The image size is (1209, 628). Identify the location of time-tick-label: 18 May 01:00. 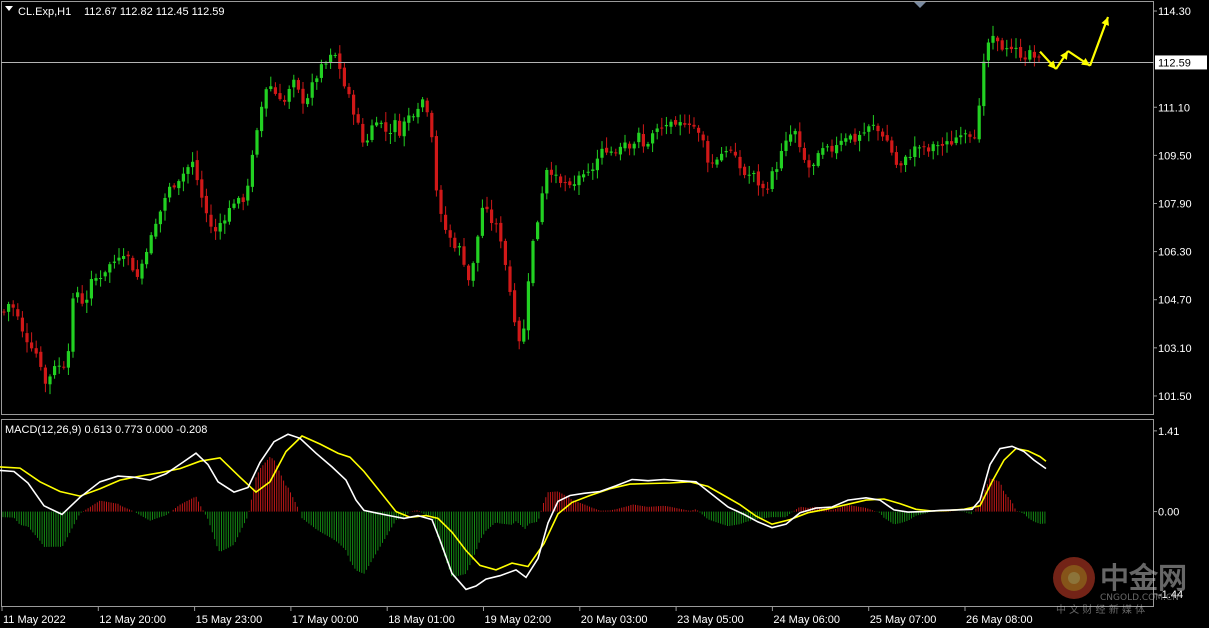
(421, 620).